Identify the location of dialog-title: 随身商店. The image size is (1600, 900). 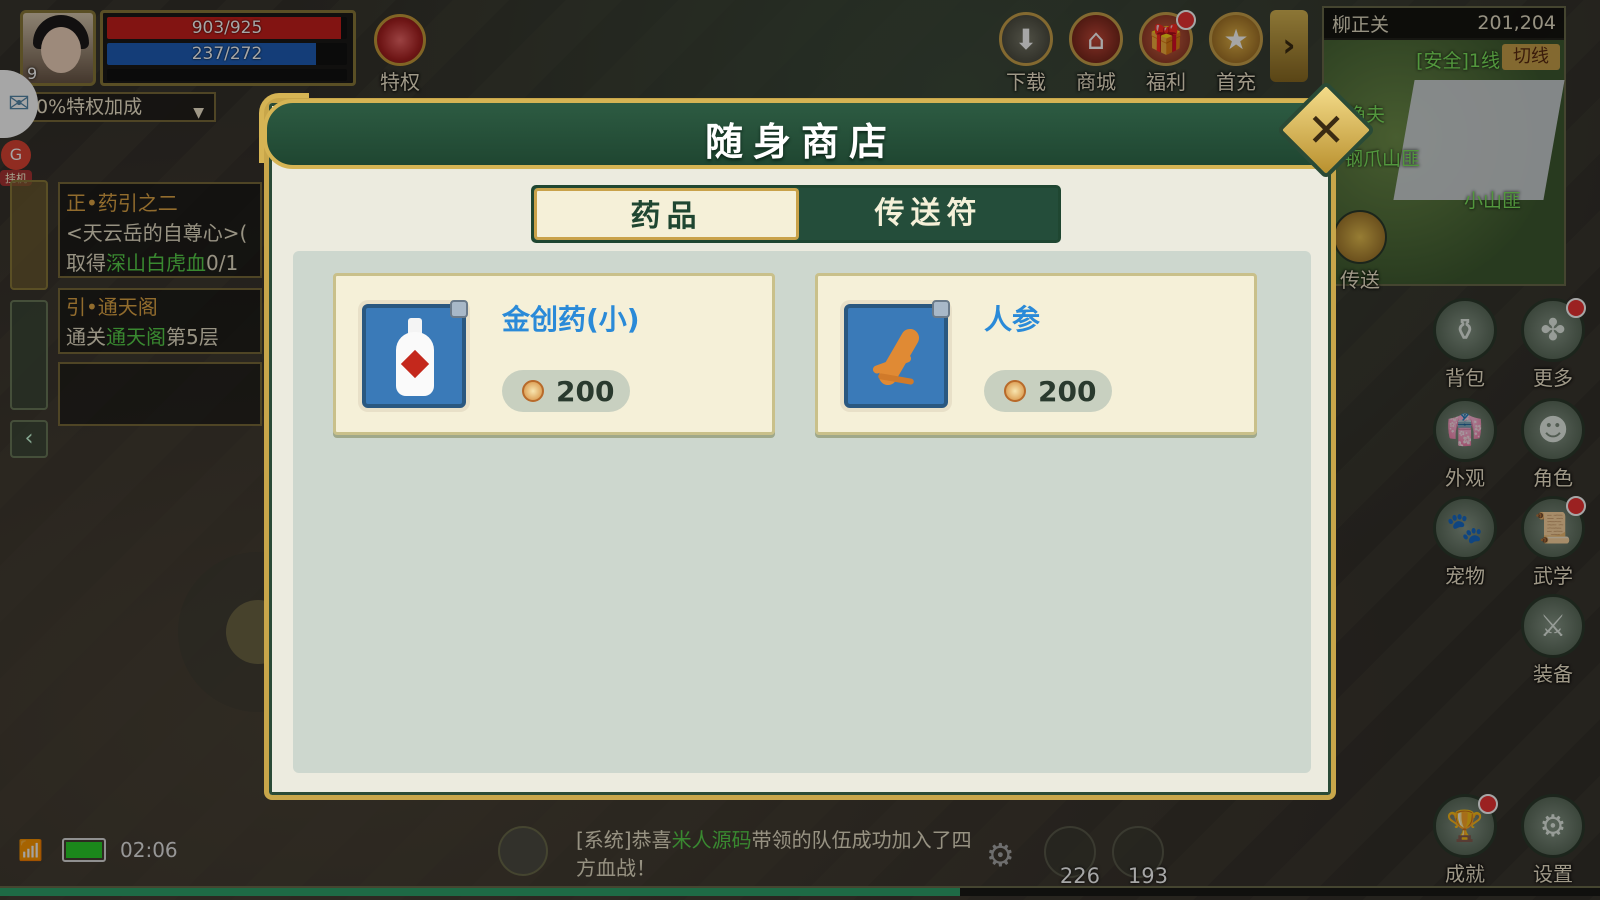
(800, 141).